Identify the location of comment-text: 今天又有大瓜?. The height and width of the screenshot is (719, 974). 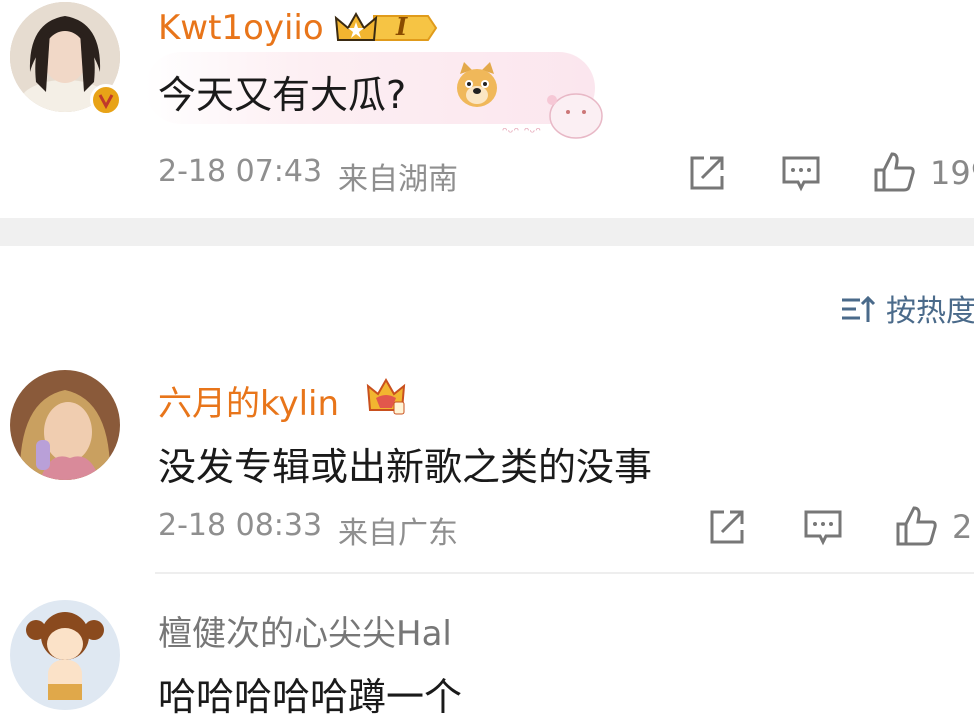
(282, 95).